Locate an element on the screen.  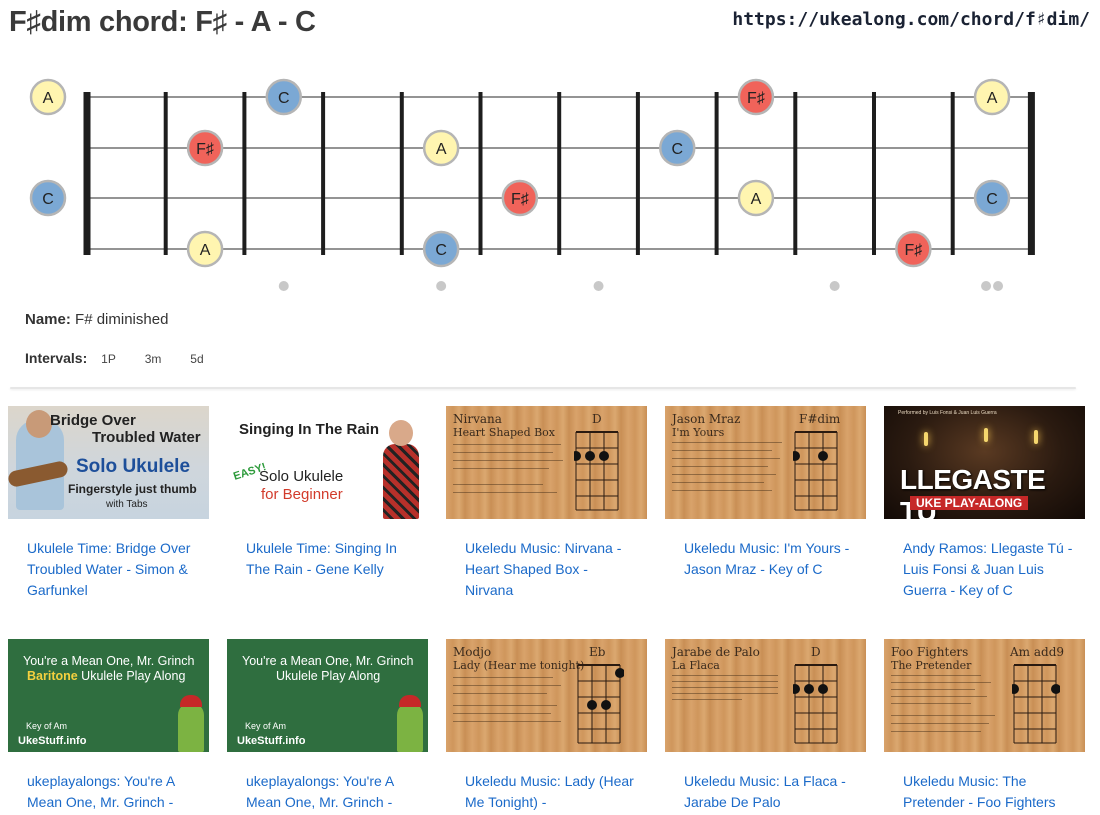
video-thumbnail: Jason Mraz I'm Yours F#dim is located at coordinates (765, 462).